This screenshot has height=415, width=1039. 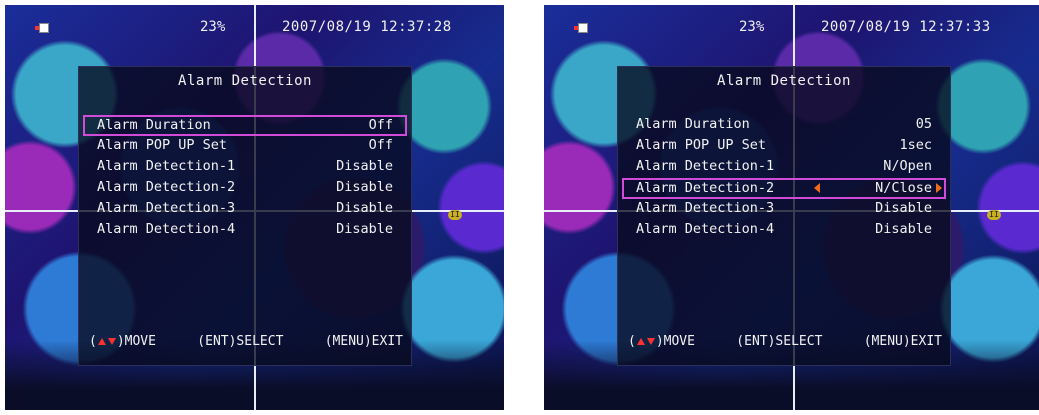 I want to click on status-bar: 23% 2007/08/19 12:37:33, so click(x=791, y=29).